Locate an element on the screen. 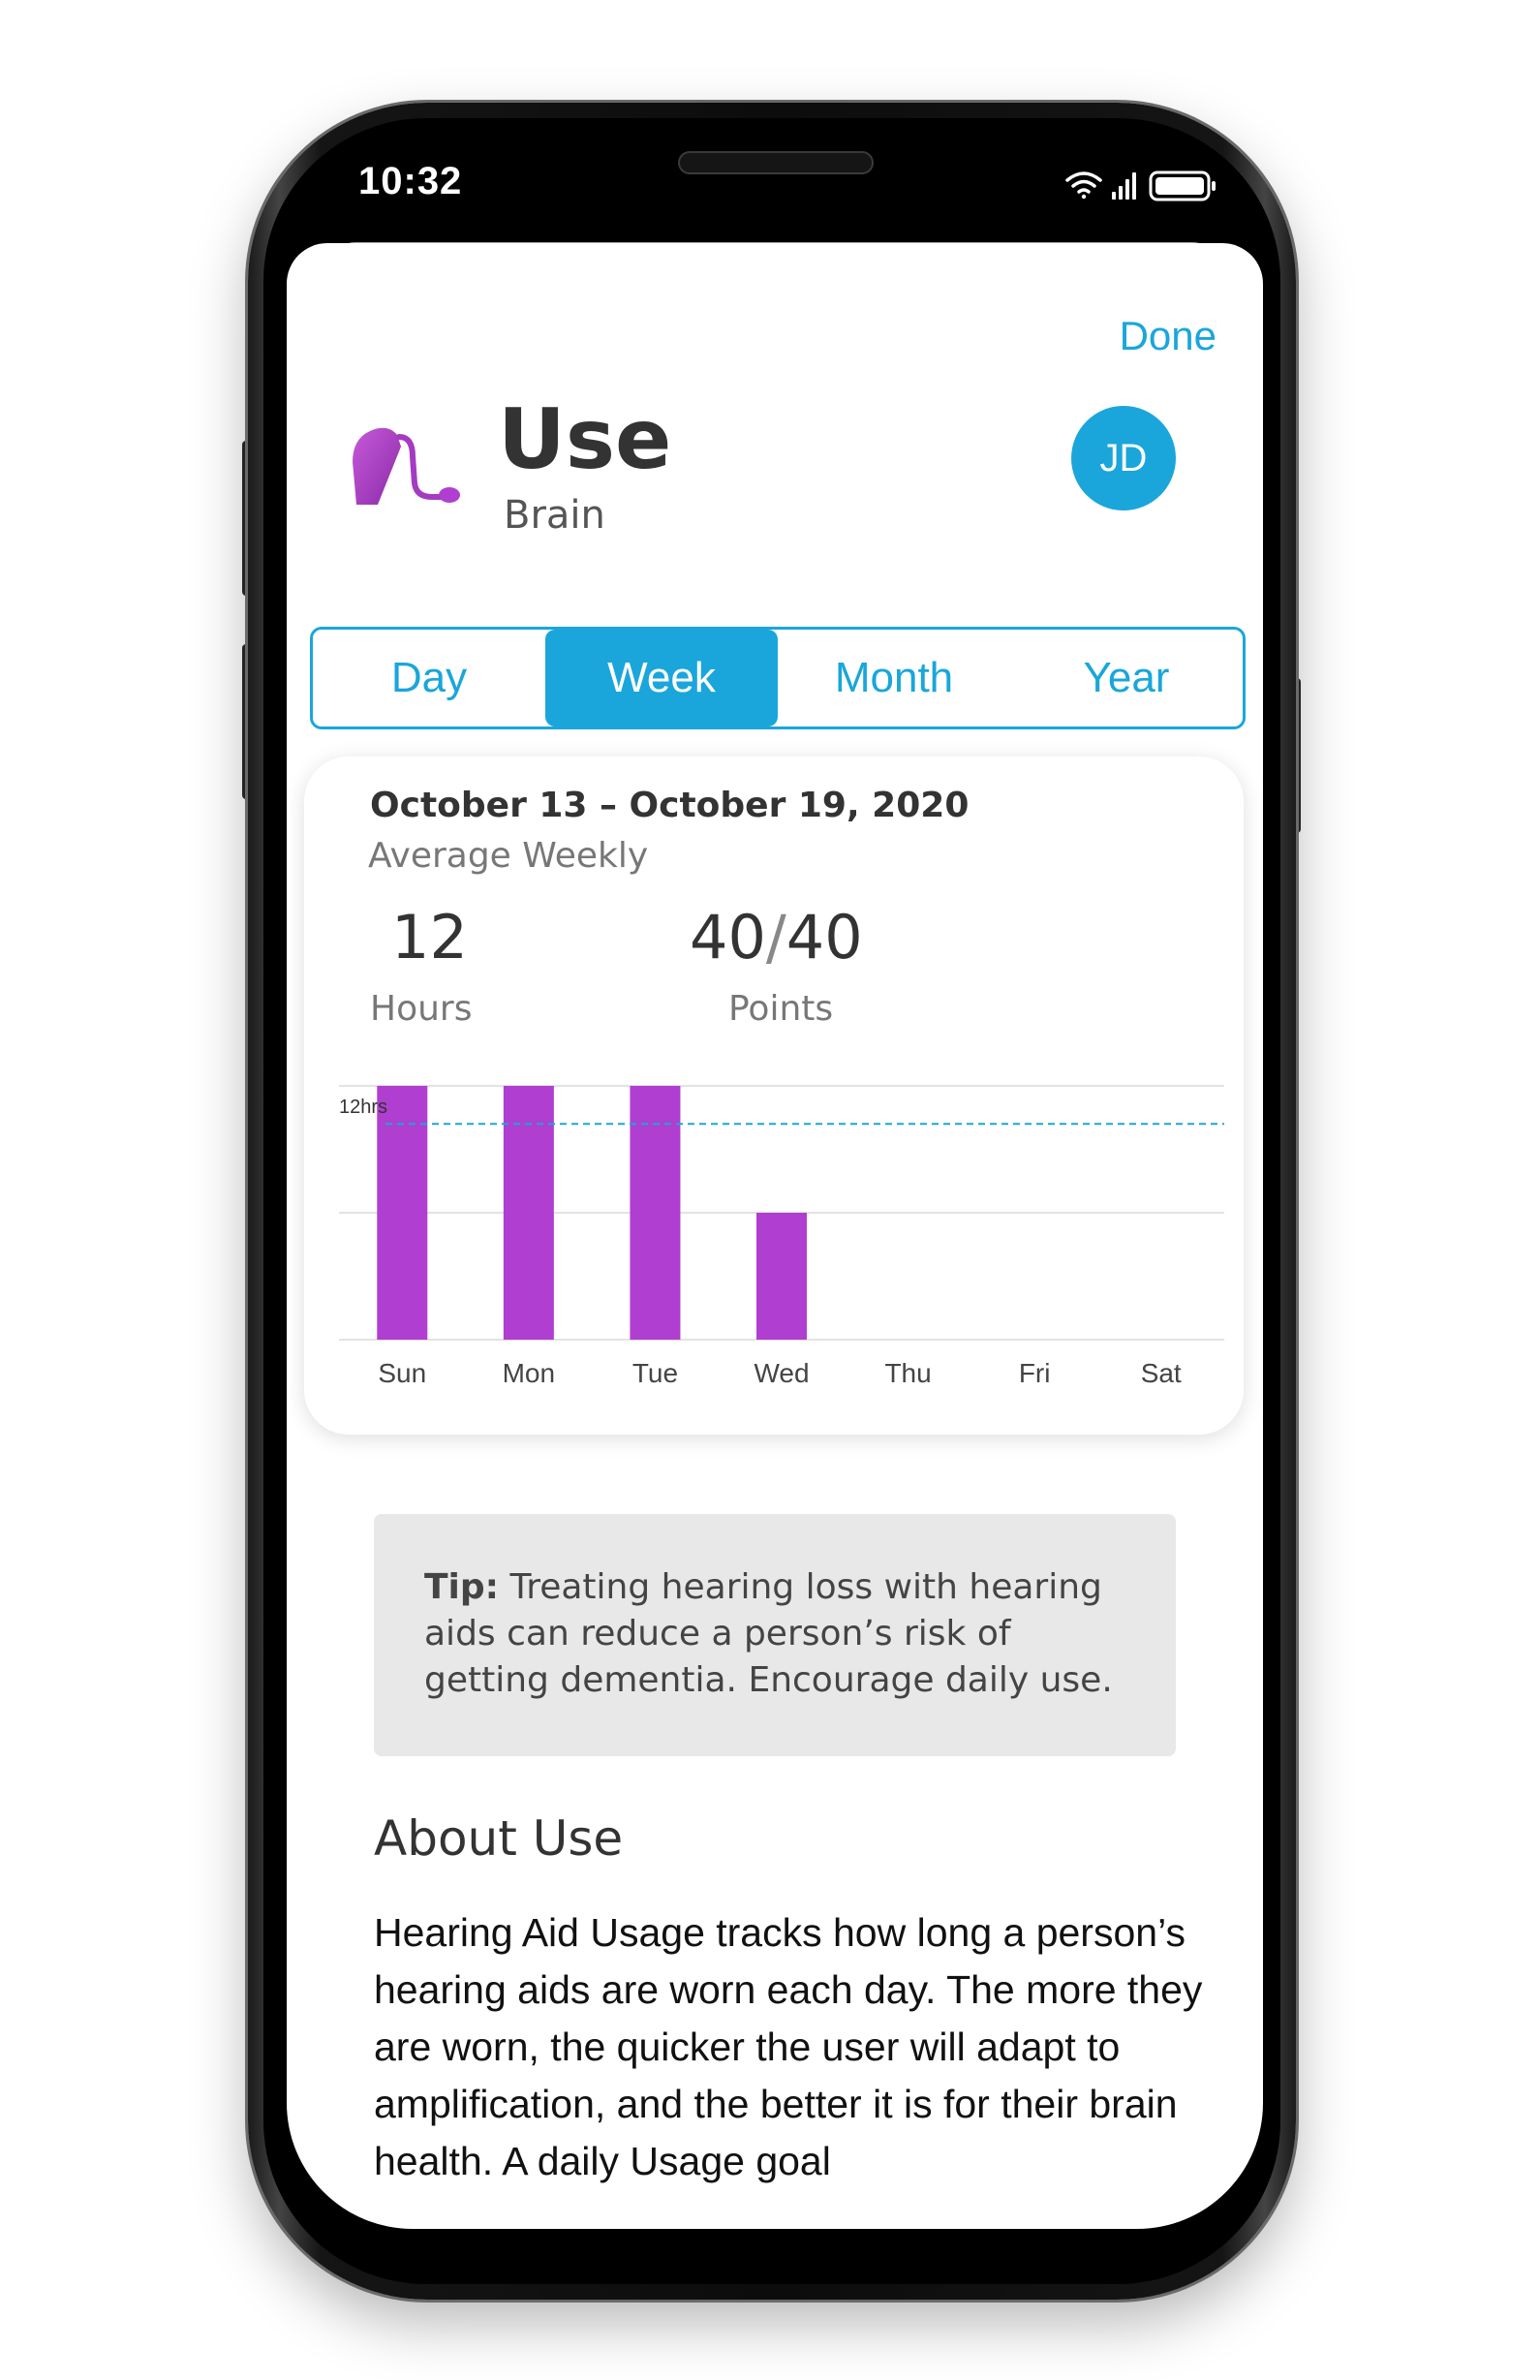 The height and width of the screenshot is (2380, 1540). bar-wed is located at coordinates (781, 1276).